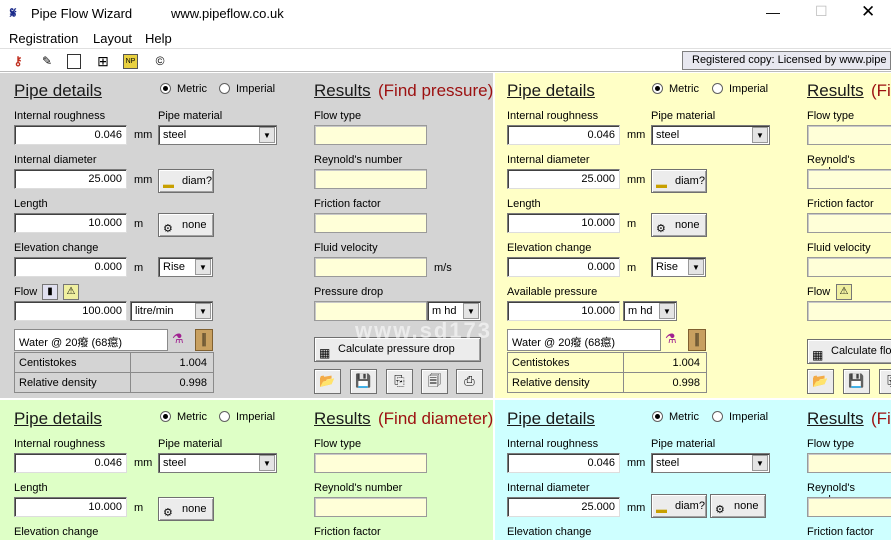  I want to click on notes-icon: NP, so click(130, 61).